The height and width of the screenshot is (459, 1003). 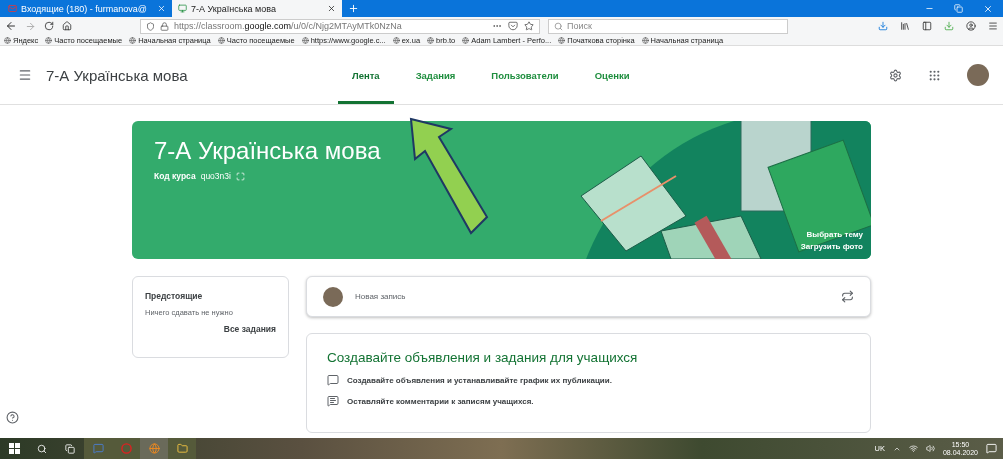 I want to click on info-heading: Создавайте объявления и задания для учащихся, so click(x=483, y=357).